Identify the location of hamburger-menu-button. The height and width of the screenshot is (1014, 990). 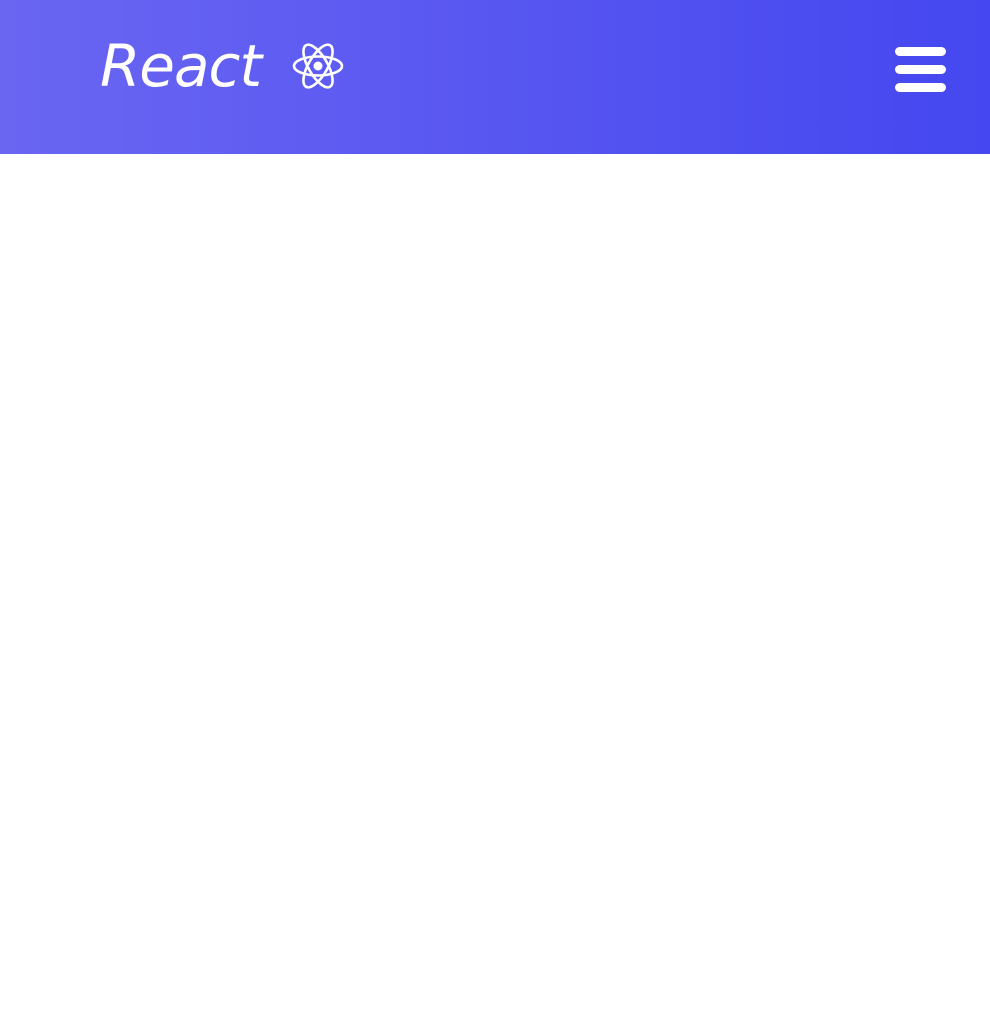
(920, 70).